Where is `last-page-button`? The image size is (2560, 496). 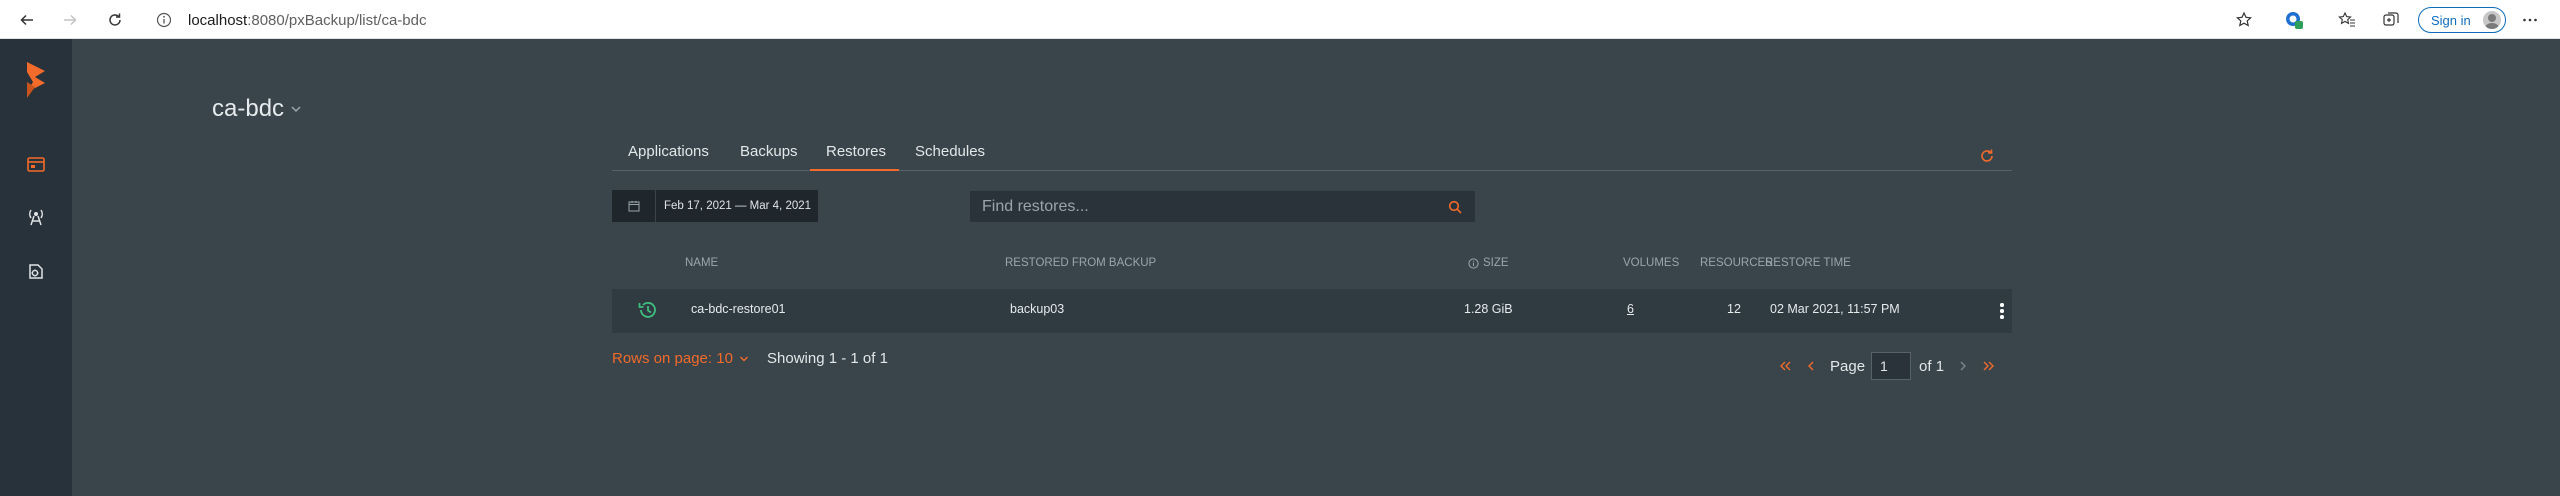
last-page-button is located at coordinates (1989, 366).